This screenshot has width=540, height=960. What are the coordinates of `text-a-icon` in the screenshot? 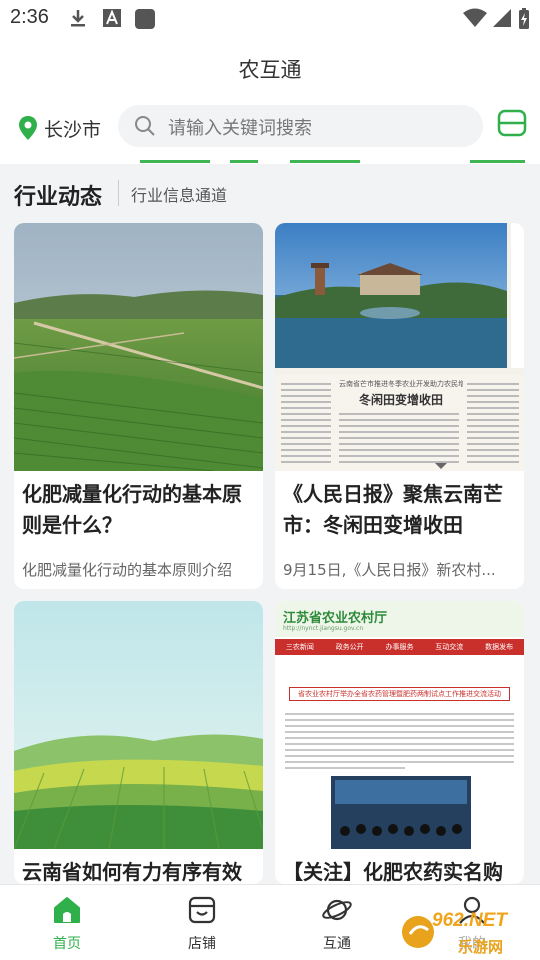 It's located at (112, 18).